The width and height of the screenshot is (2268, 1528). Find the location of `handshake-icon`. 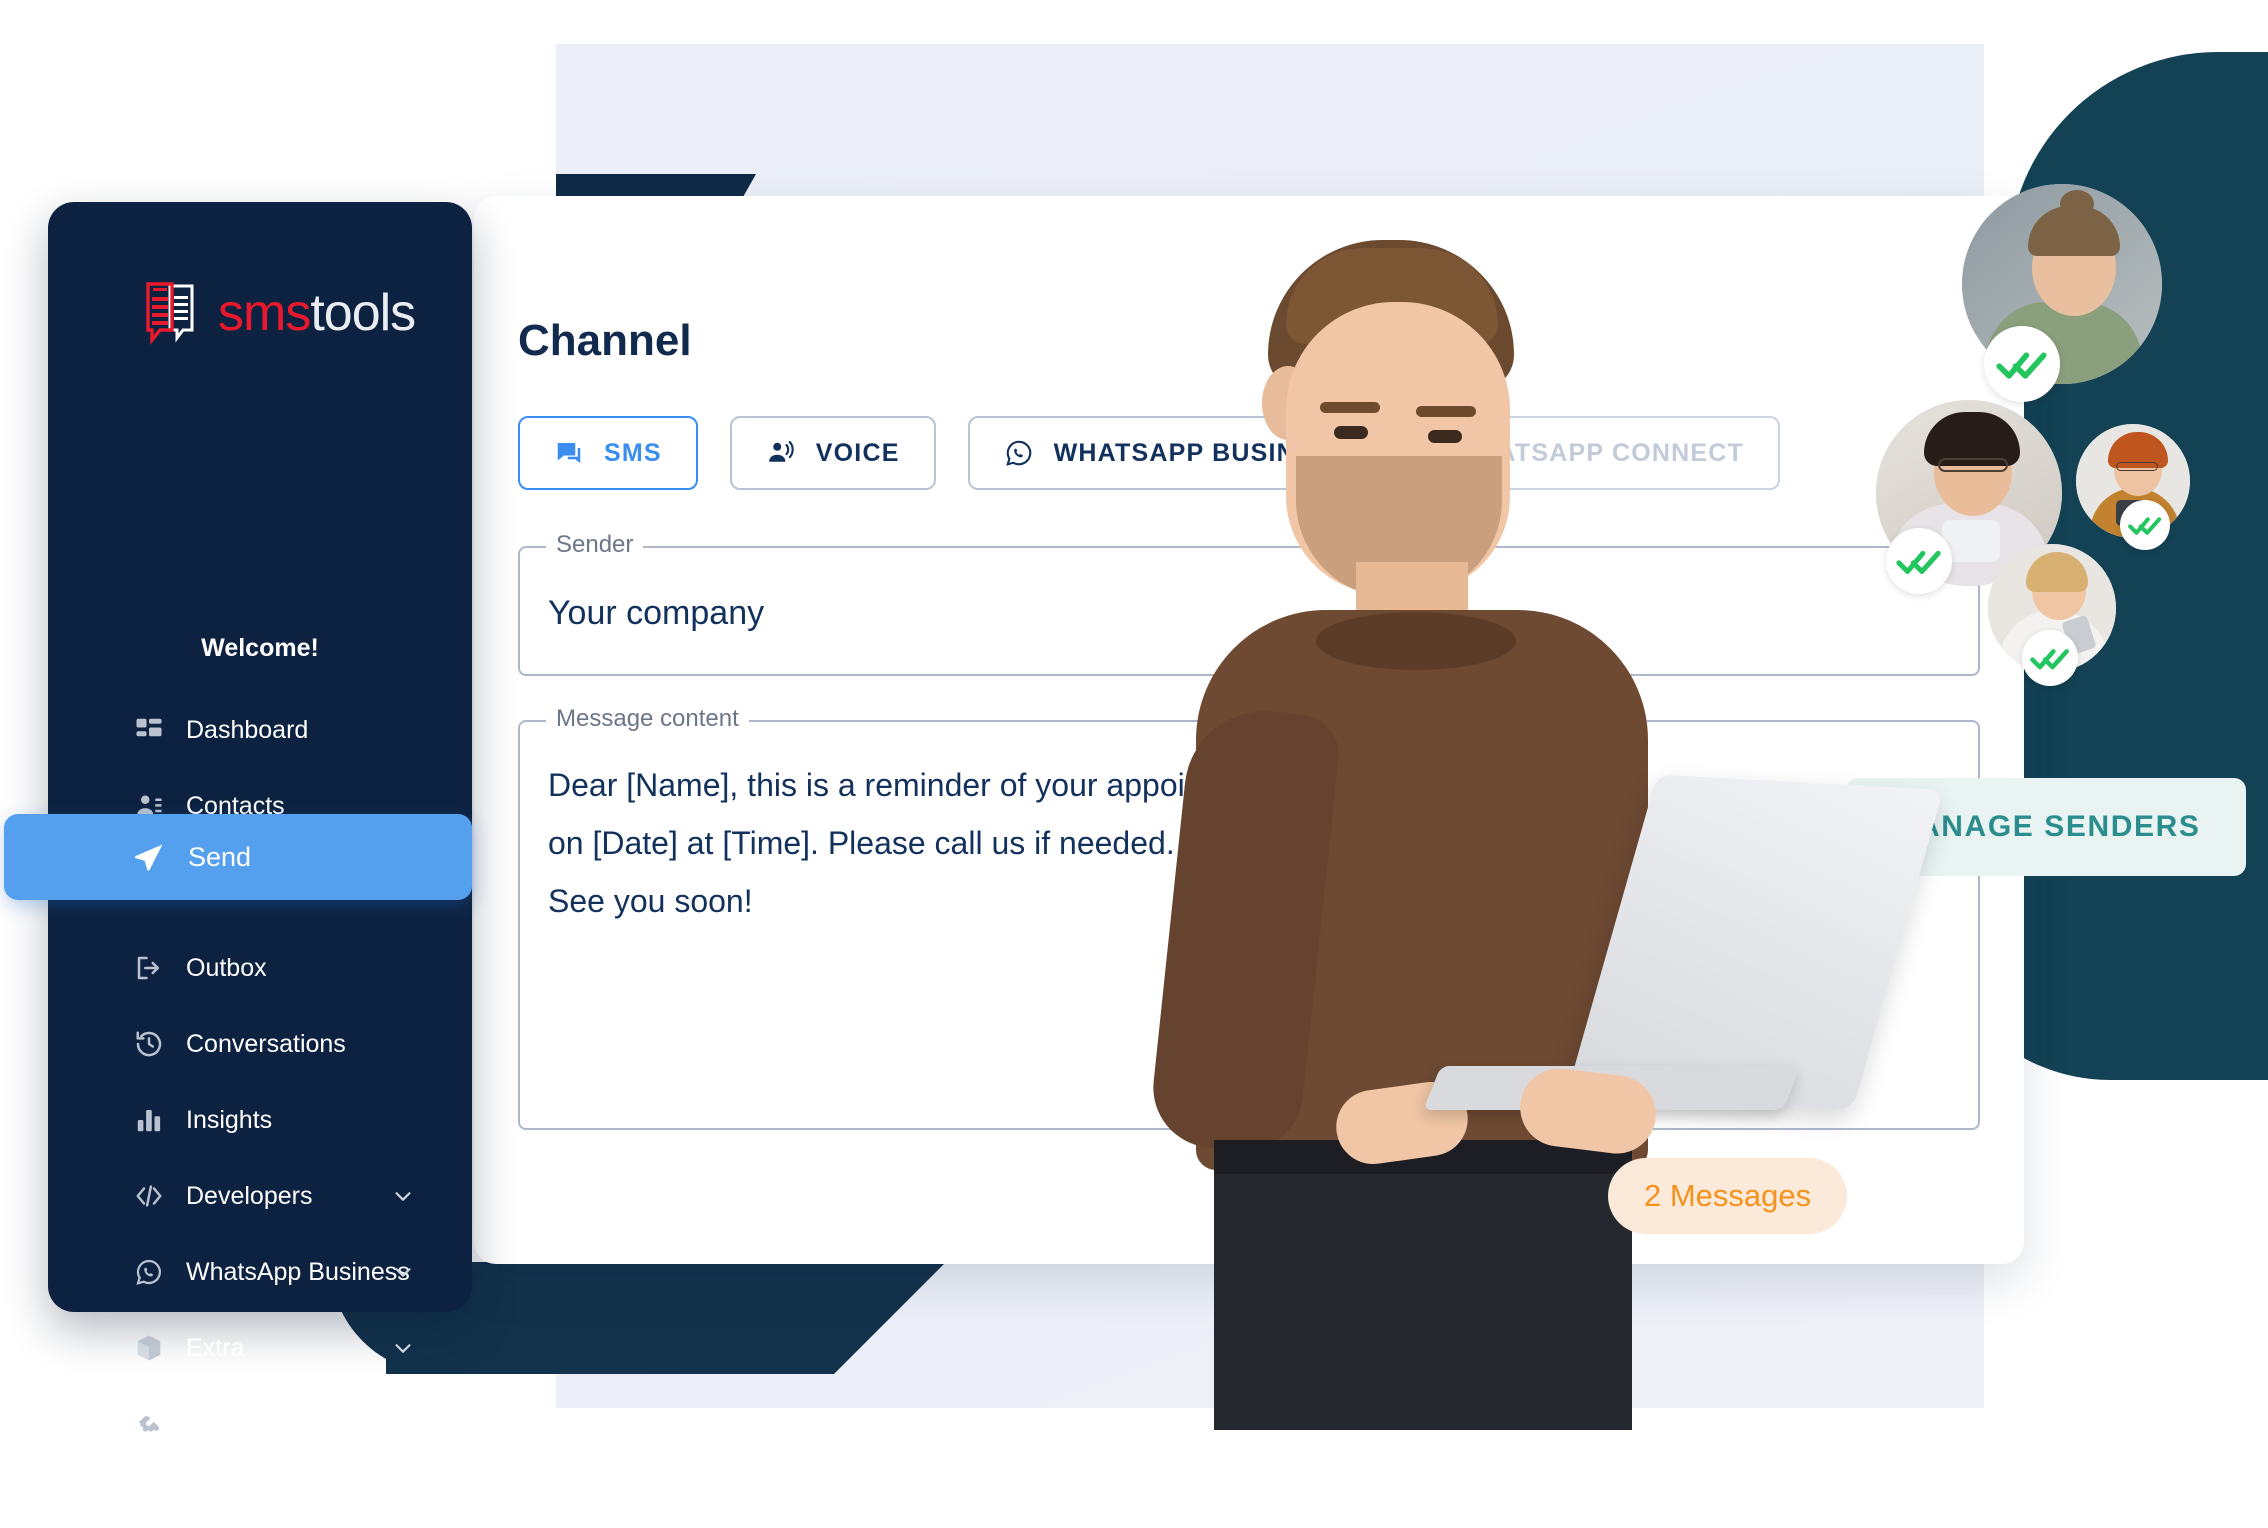

handshake-icon is located at coordinates (149, 1424).